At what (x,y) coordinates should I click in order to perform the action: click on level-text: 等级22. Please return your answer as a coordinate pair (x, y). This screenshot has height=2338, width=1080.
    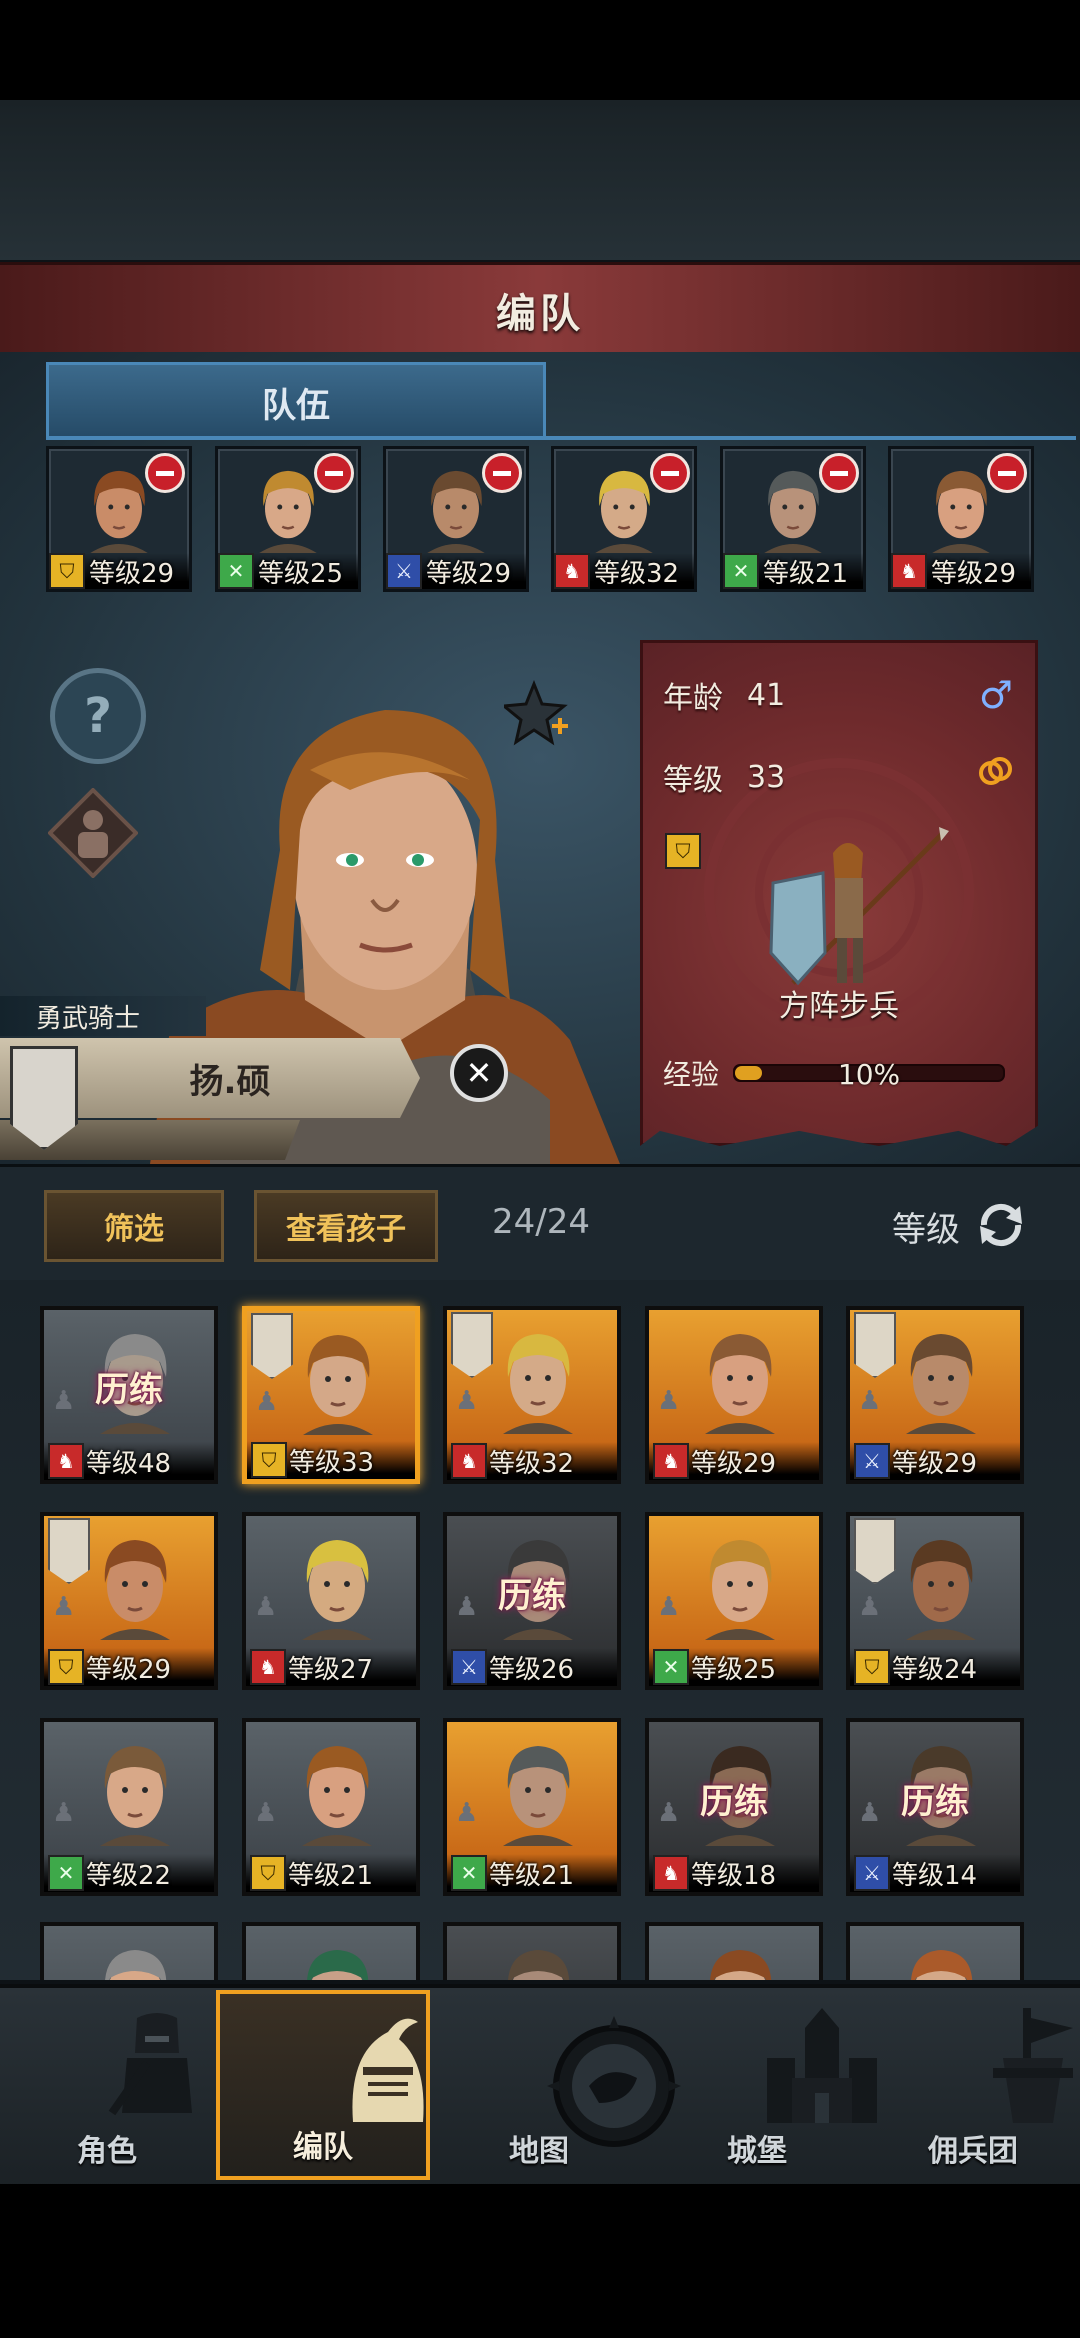
    Looking at the image, I should click on (129, 1875).